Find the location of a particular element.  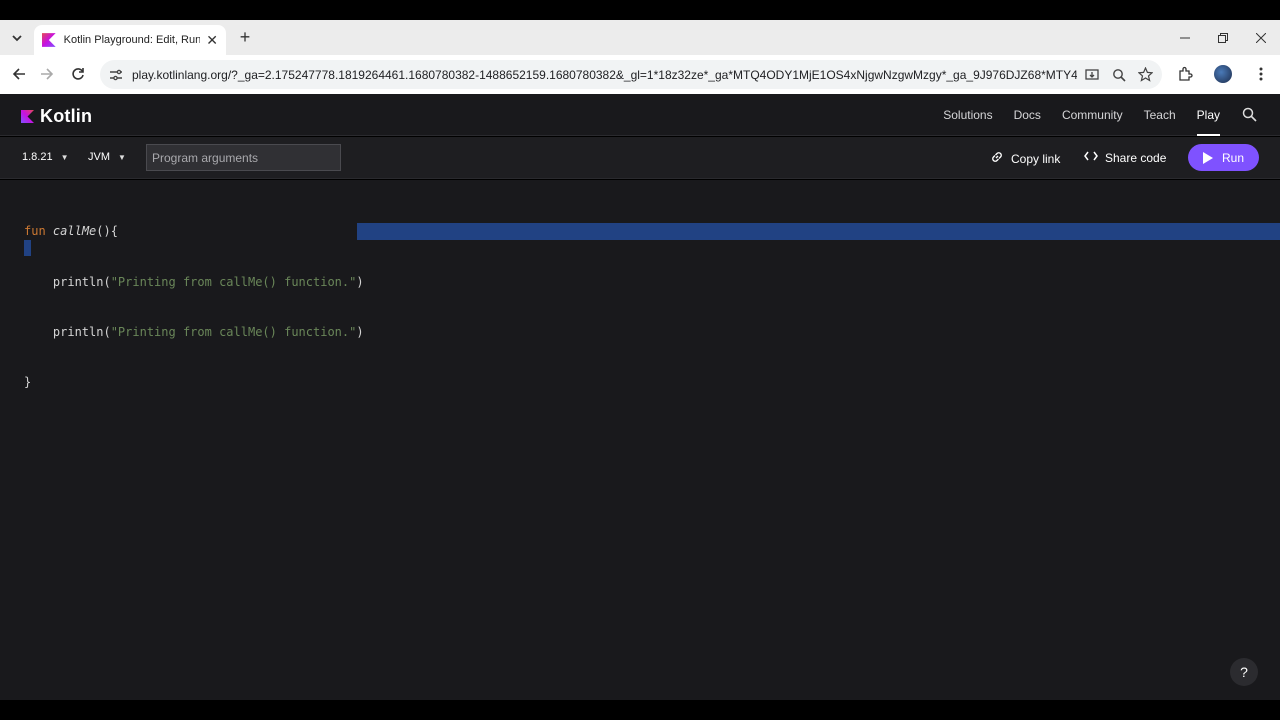

bottom-bar is located at coordinates (640, 710).